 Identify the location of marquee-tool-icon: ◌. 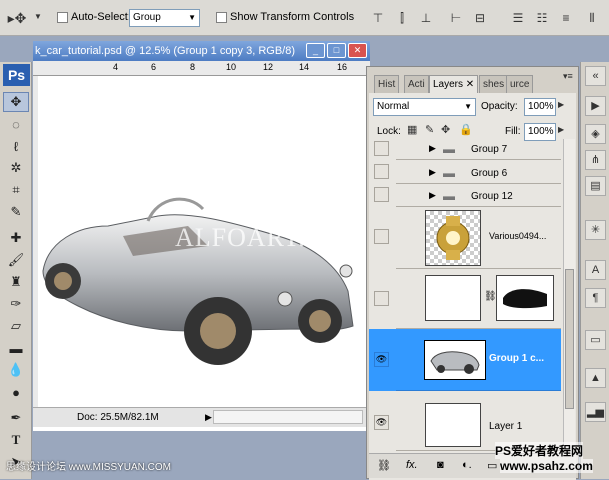
(16, 124).